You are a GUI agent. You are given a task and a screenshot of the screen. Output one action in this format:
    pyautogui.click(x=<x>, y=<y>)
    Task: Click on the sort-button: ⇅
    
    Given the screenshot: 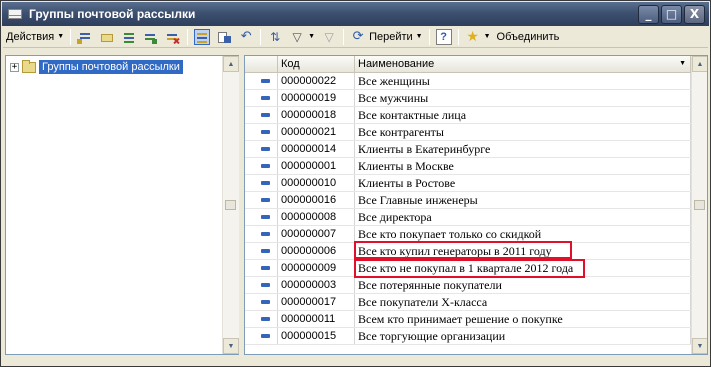 What is the action you would take?
    pyautogui.click(x=275, y=37)
    